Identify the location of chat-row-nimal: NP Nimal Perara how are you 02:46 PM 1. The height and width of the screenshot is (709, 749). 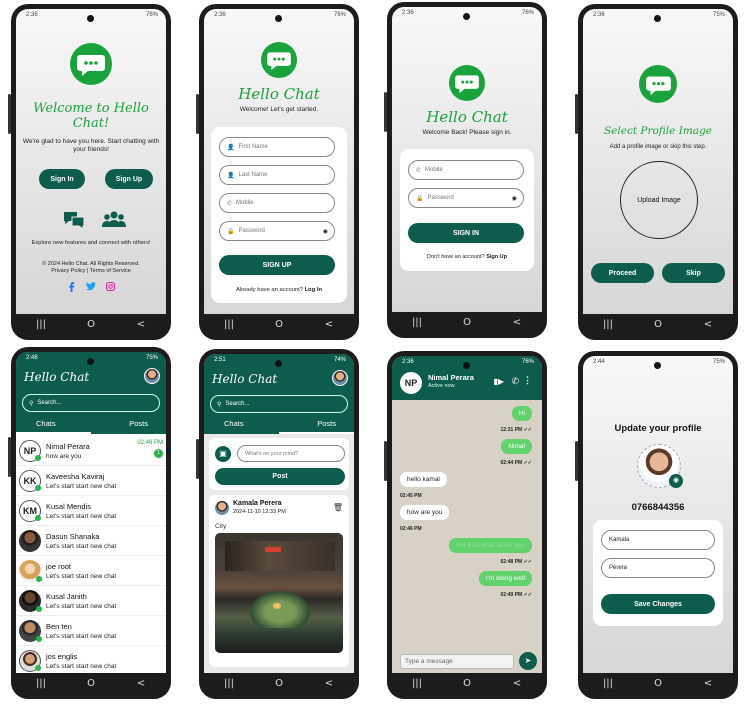
(91, 451).